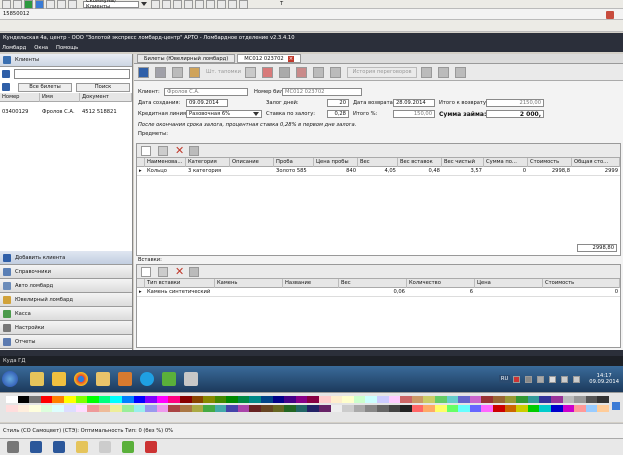 The height and width of the screenshot is (455, 623). What do you see at coordinates (82, 447) in the screenshot?
I see `explorer-icon` at bounding box center [82, 447].